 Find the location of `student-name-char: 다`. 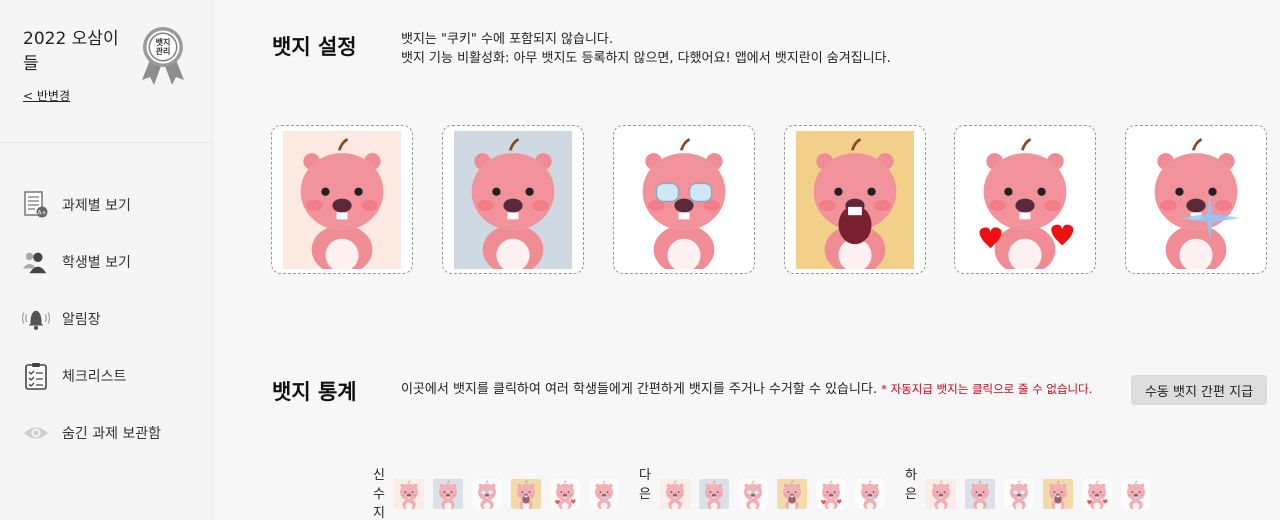

student-name-char: 다 is located at coordinates (645, 475).